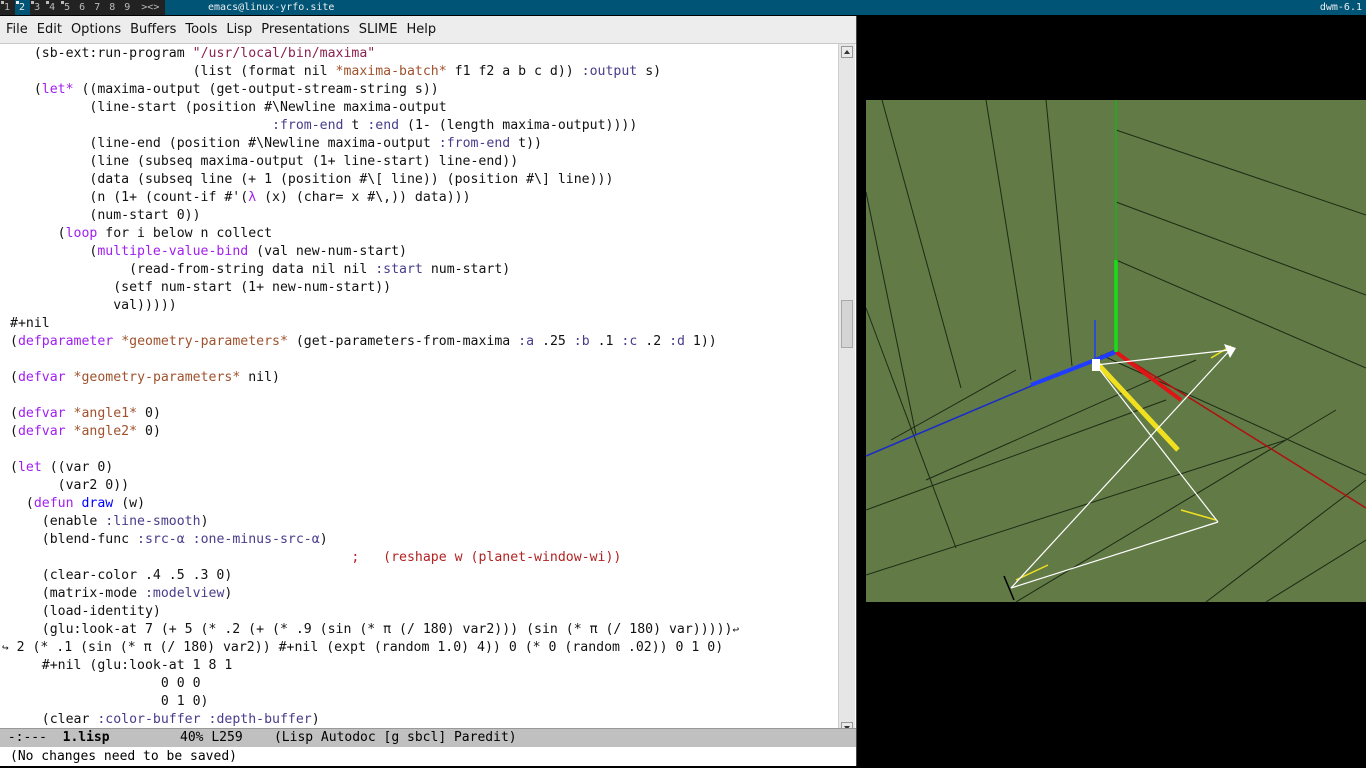  I want to click on tag-list: 1 2 3 4 5 6 7 8 9 ><>, so click(83, 7).